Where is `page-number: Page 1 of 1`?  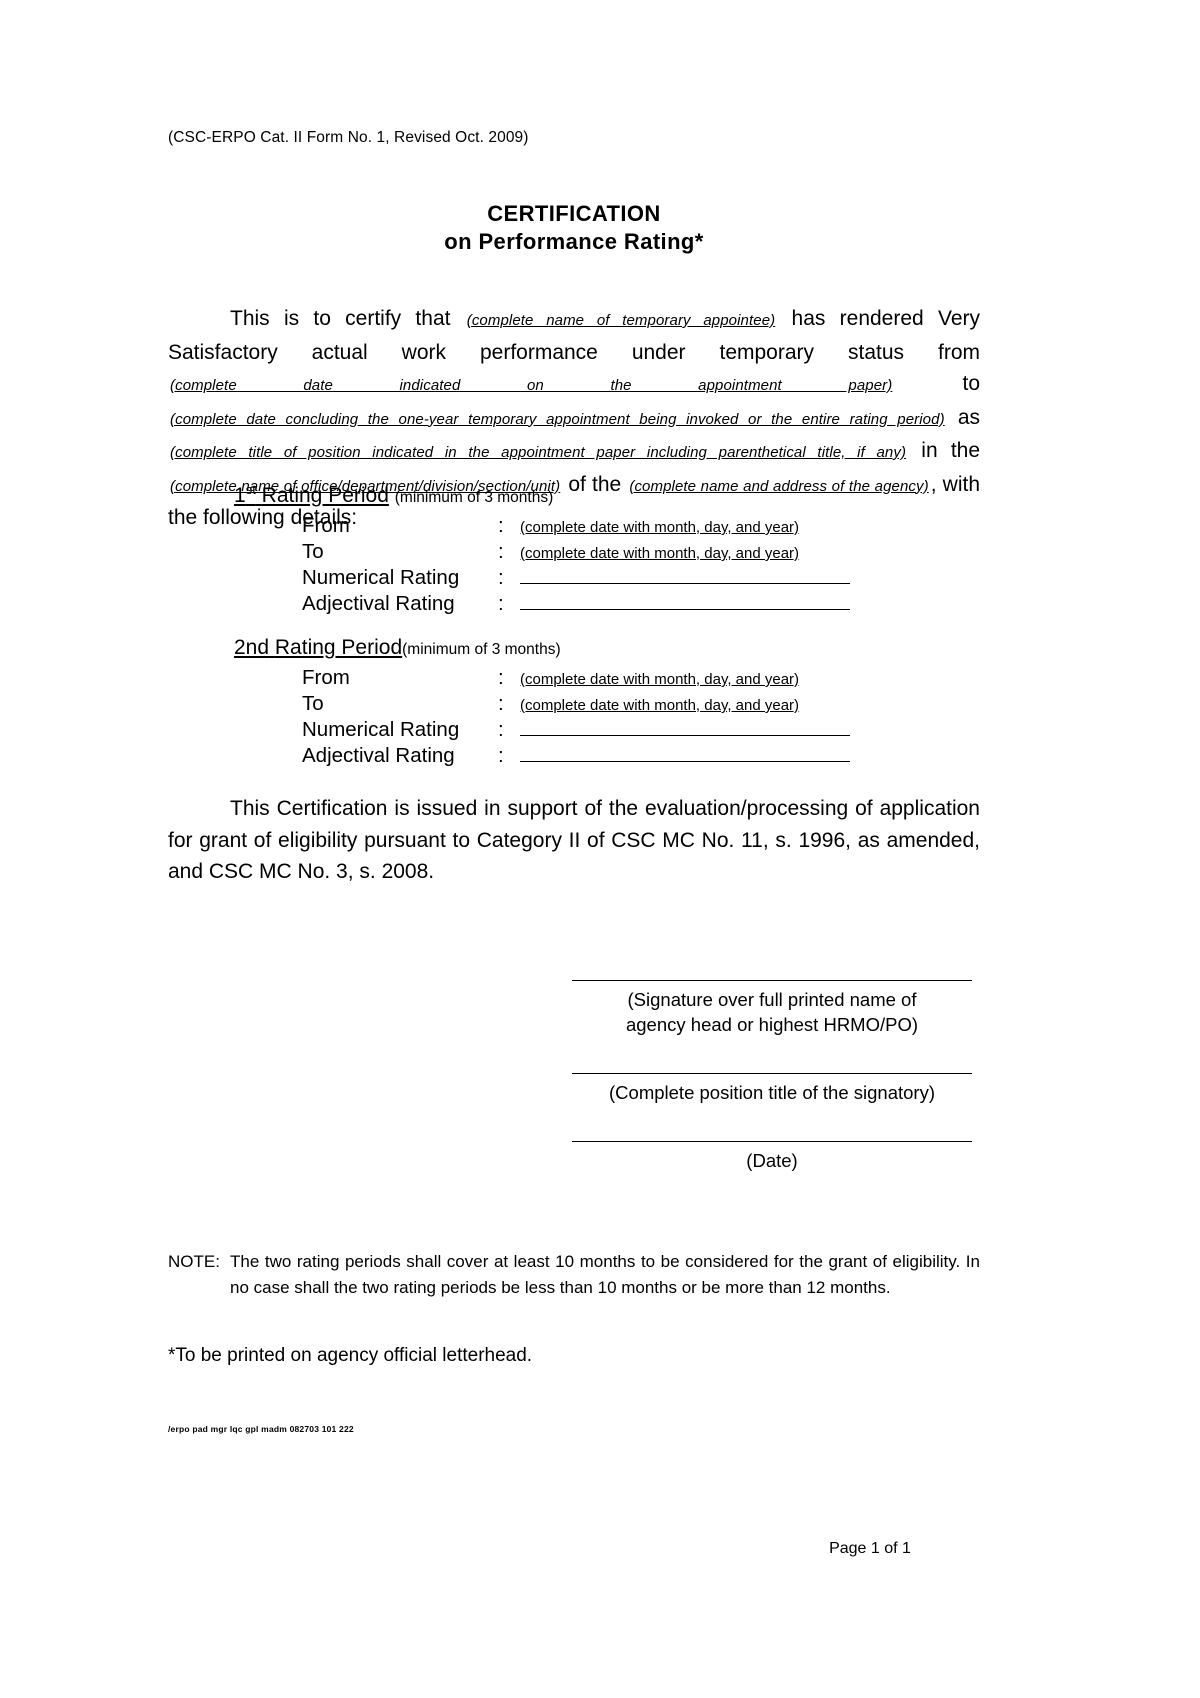
page-number: Page 1 of 1 is located at coordinates (870, 1548).